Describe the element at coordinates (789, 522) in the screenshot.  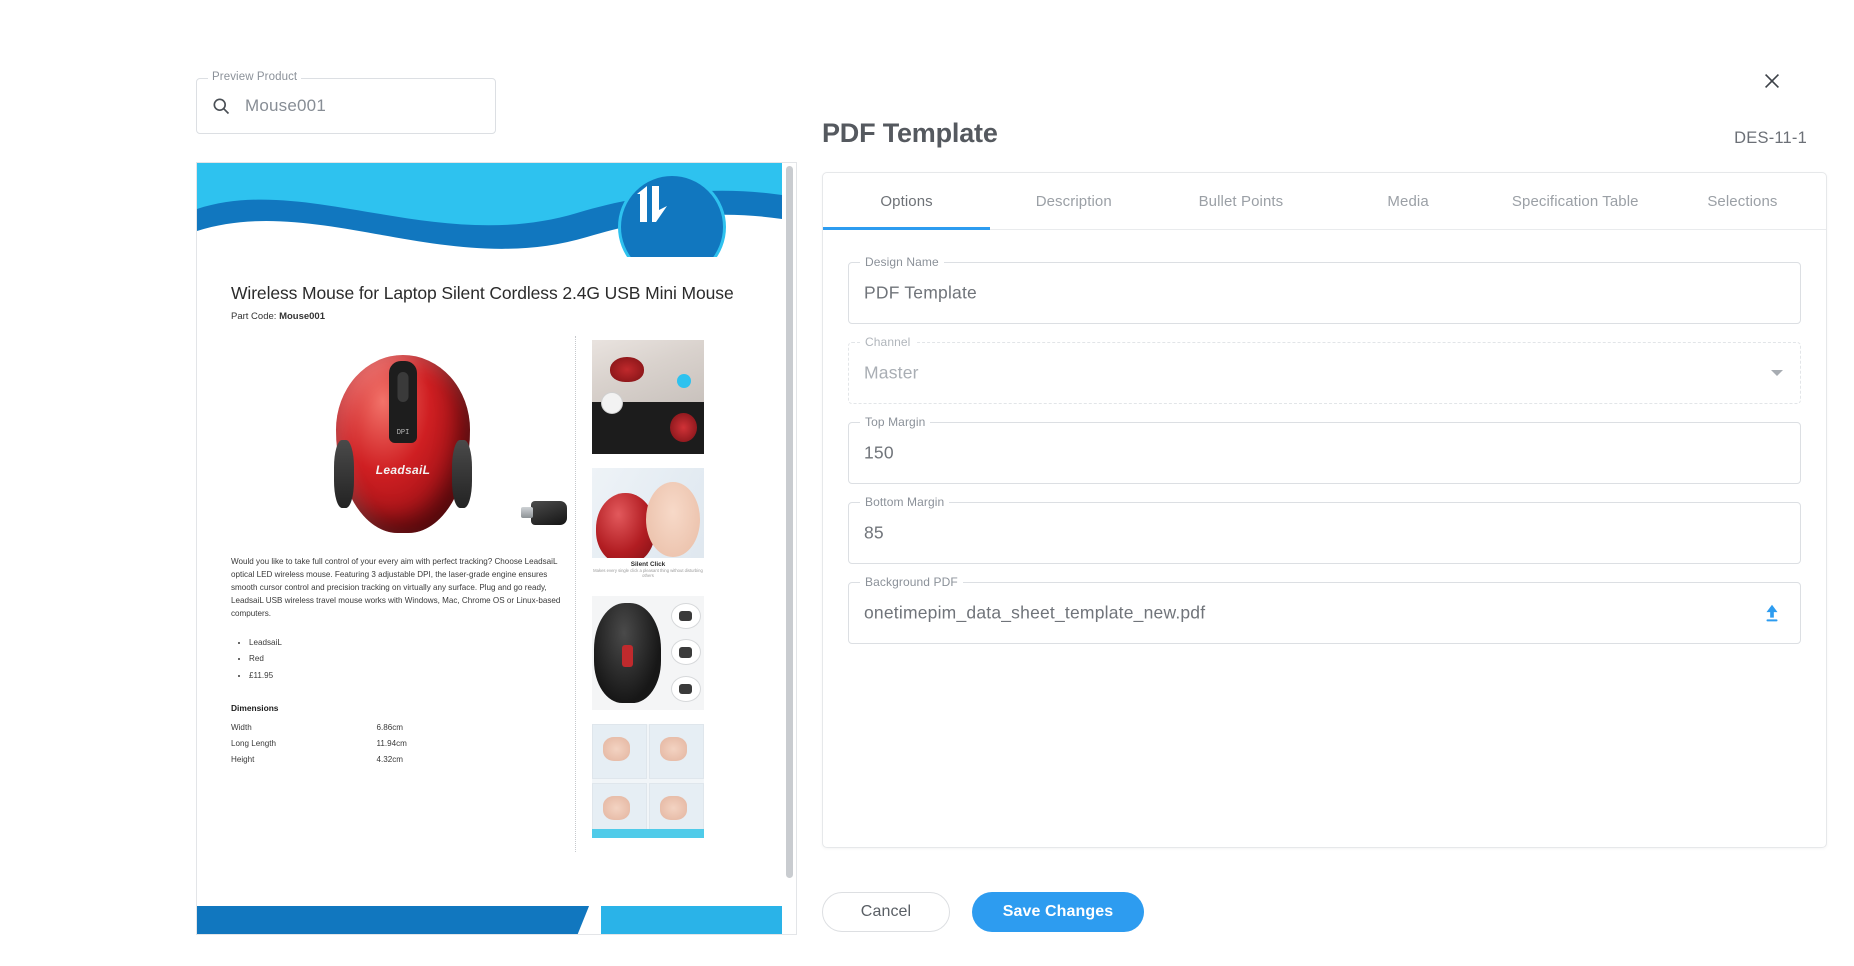
I see `scrollbar-thumb` at that location.